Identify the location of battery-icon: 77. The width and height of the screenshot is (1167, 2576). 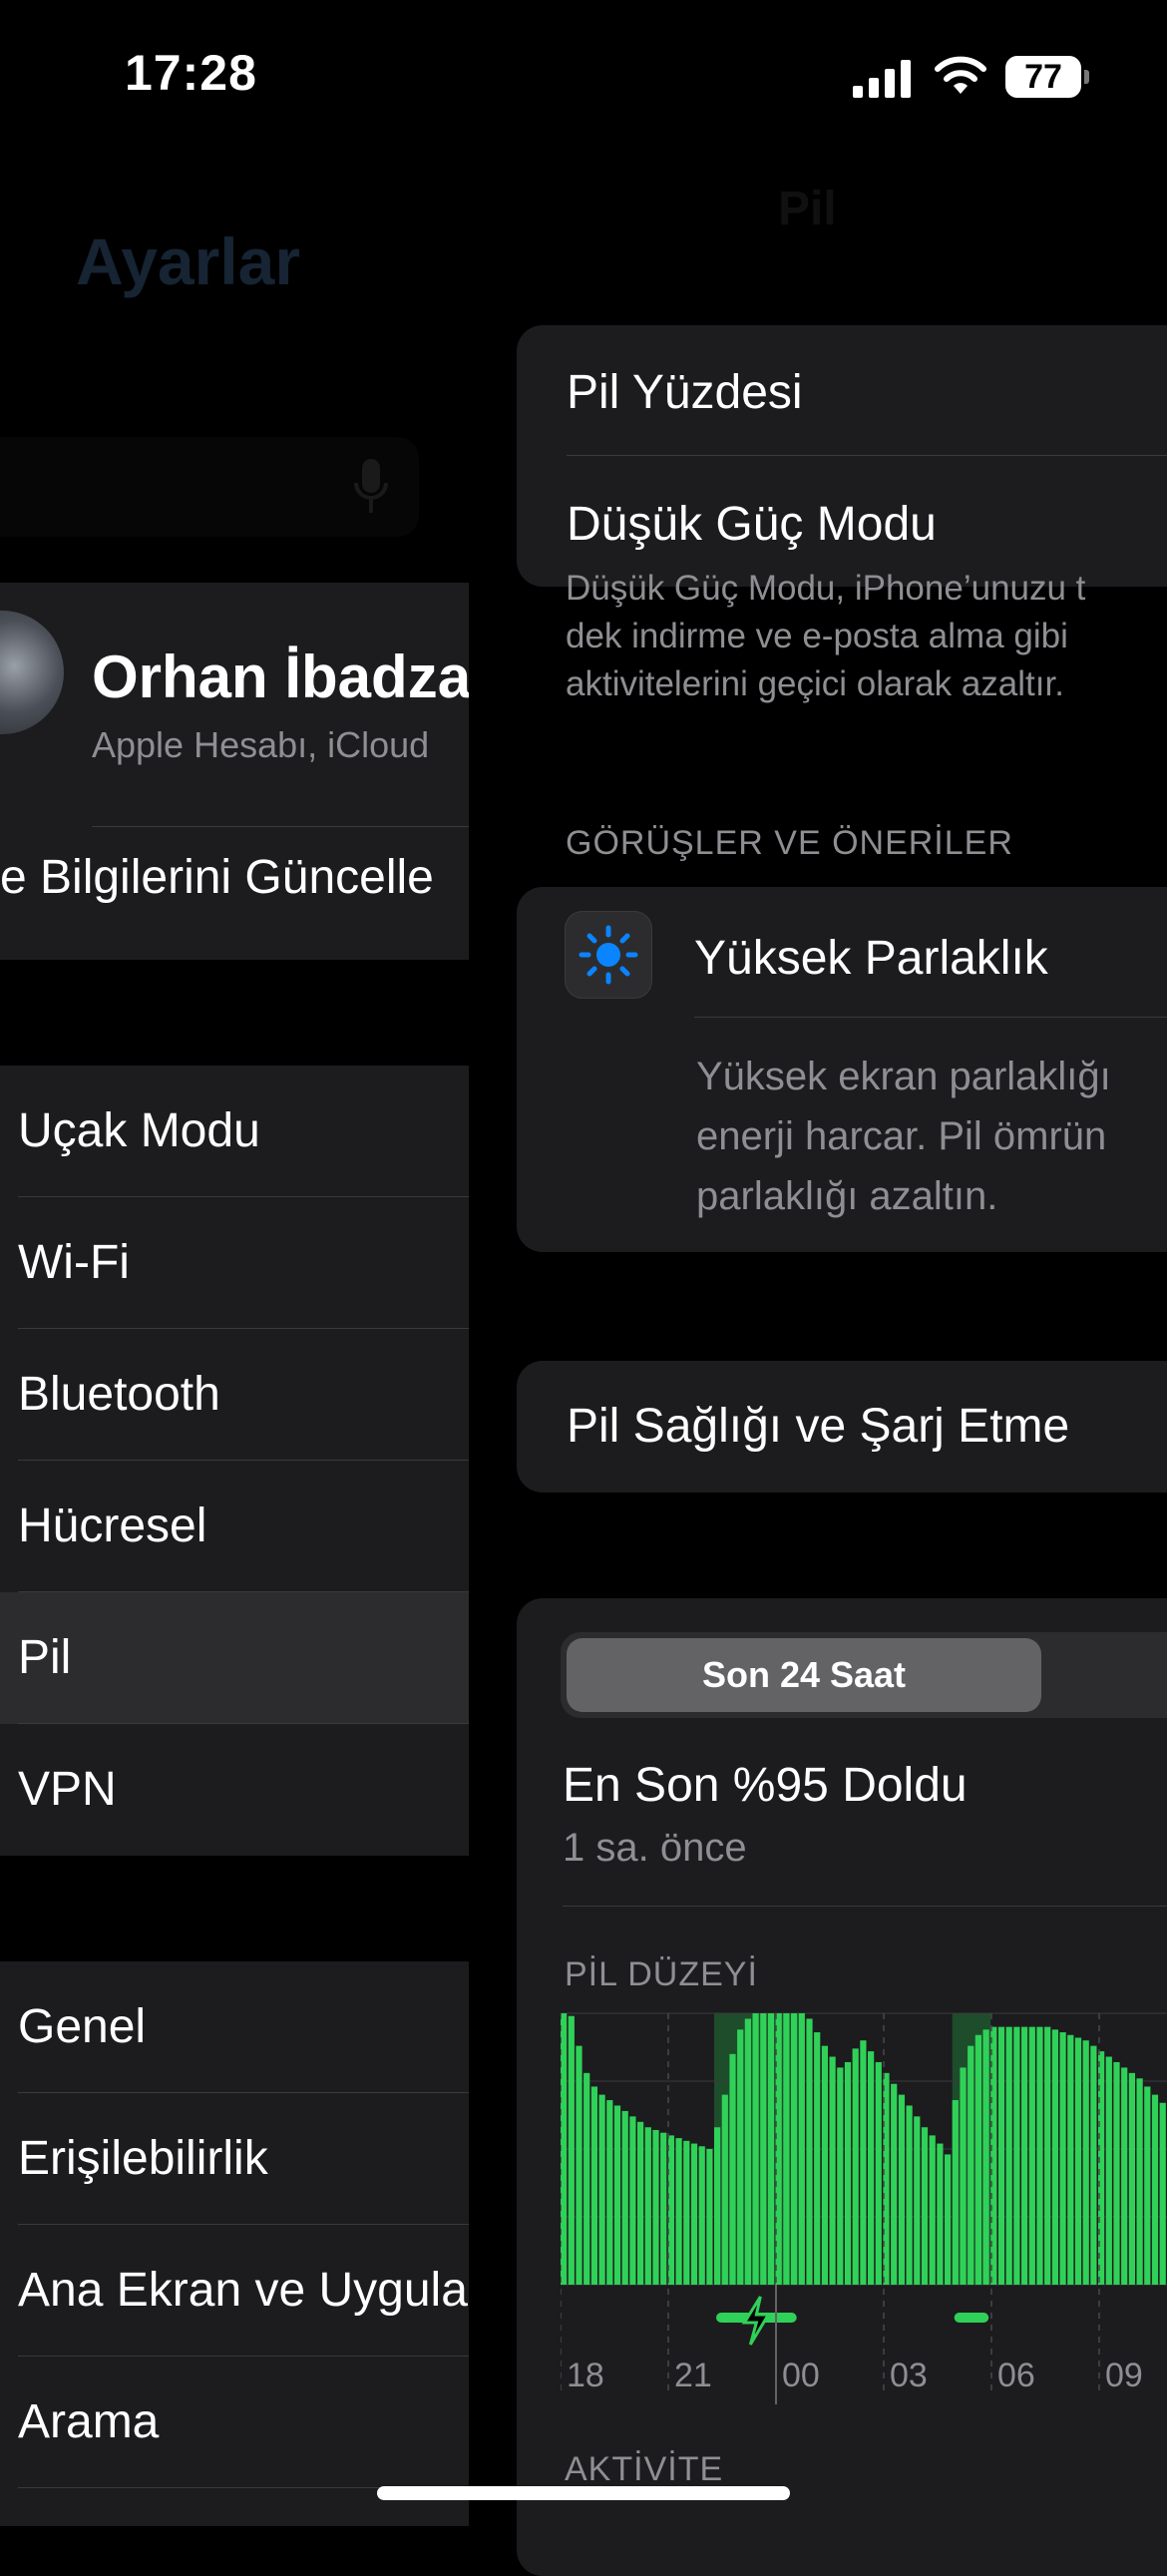
(1047, 77).